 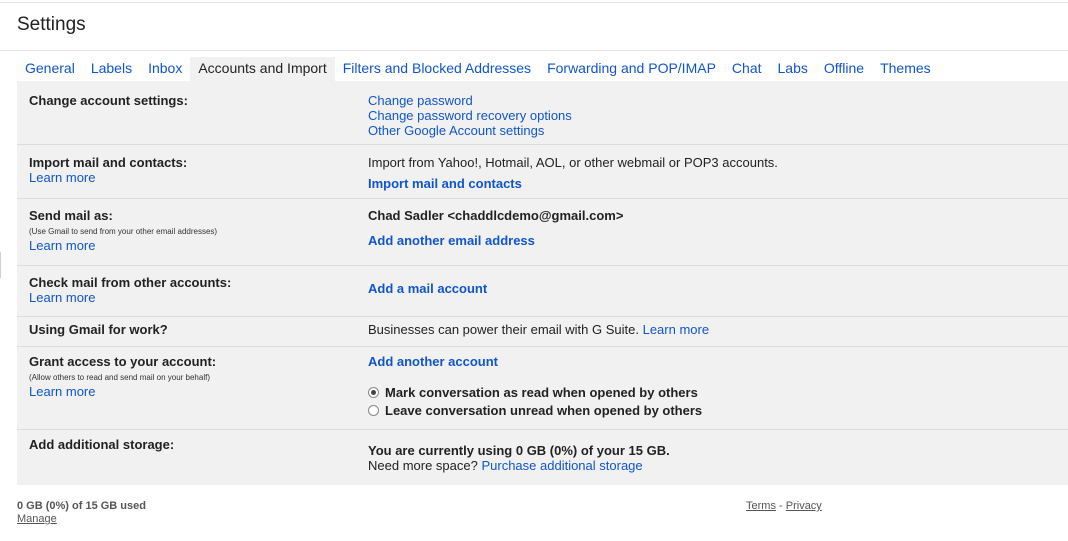 I want to click on tab-chat: Chat, so click(x=747, y=70).